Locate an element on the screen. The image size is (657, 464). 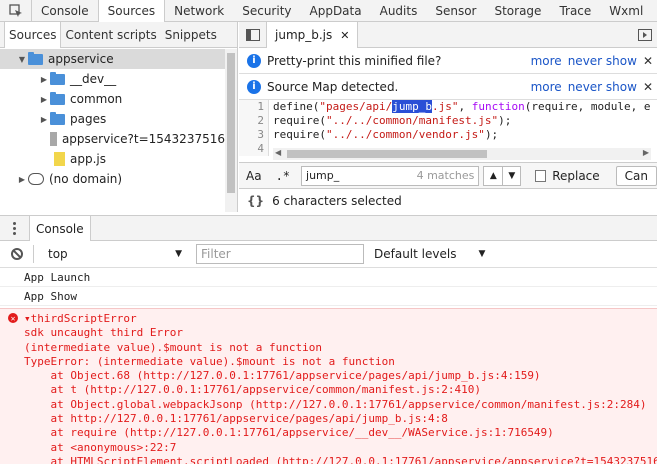
tree-item: ▶ common is located at coordinates (112, 99).